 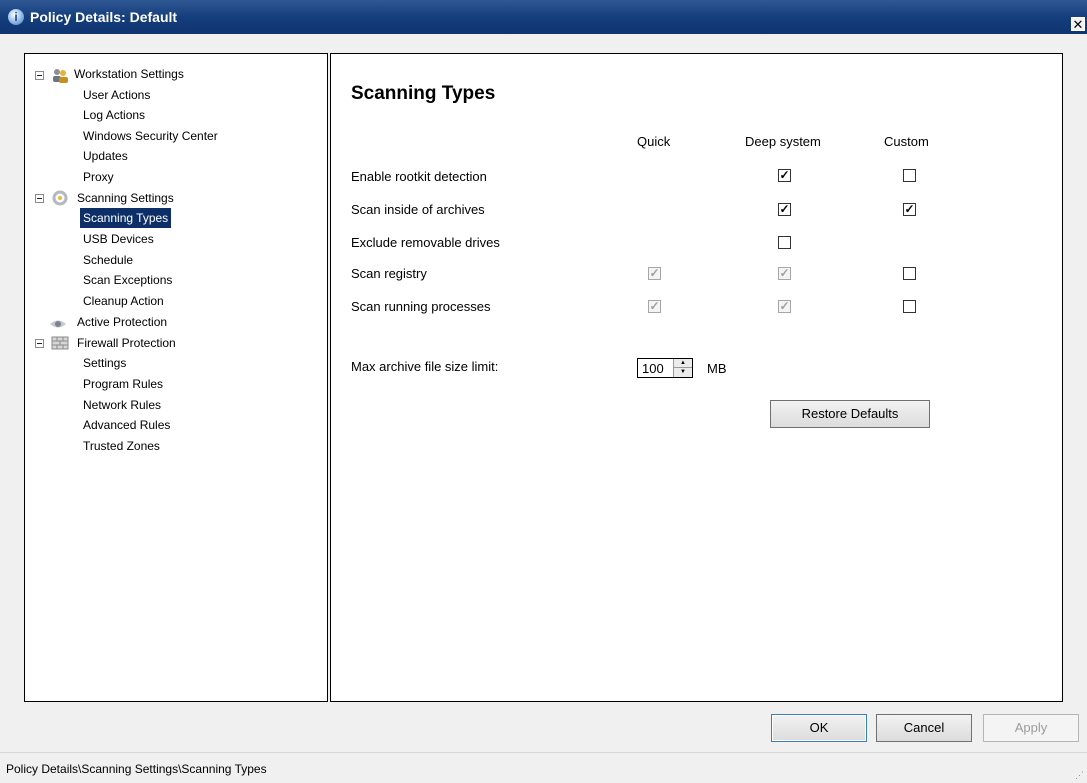 What do you see at coordinates (418, 209) in the screenshot?
I see `row-label-scan-archives: Scan inside of archives` at bounding box center [418, 209].